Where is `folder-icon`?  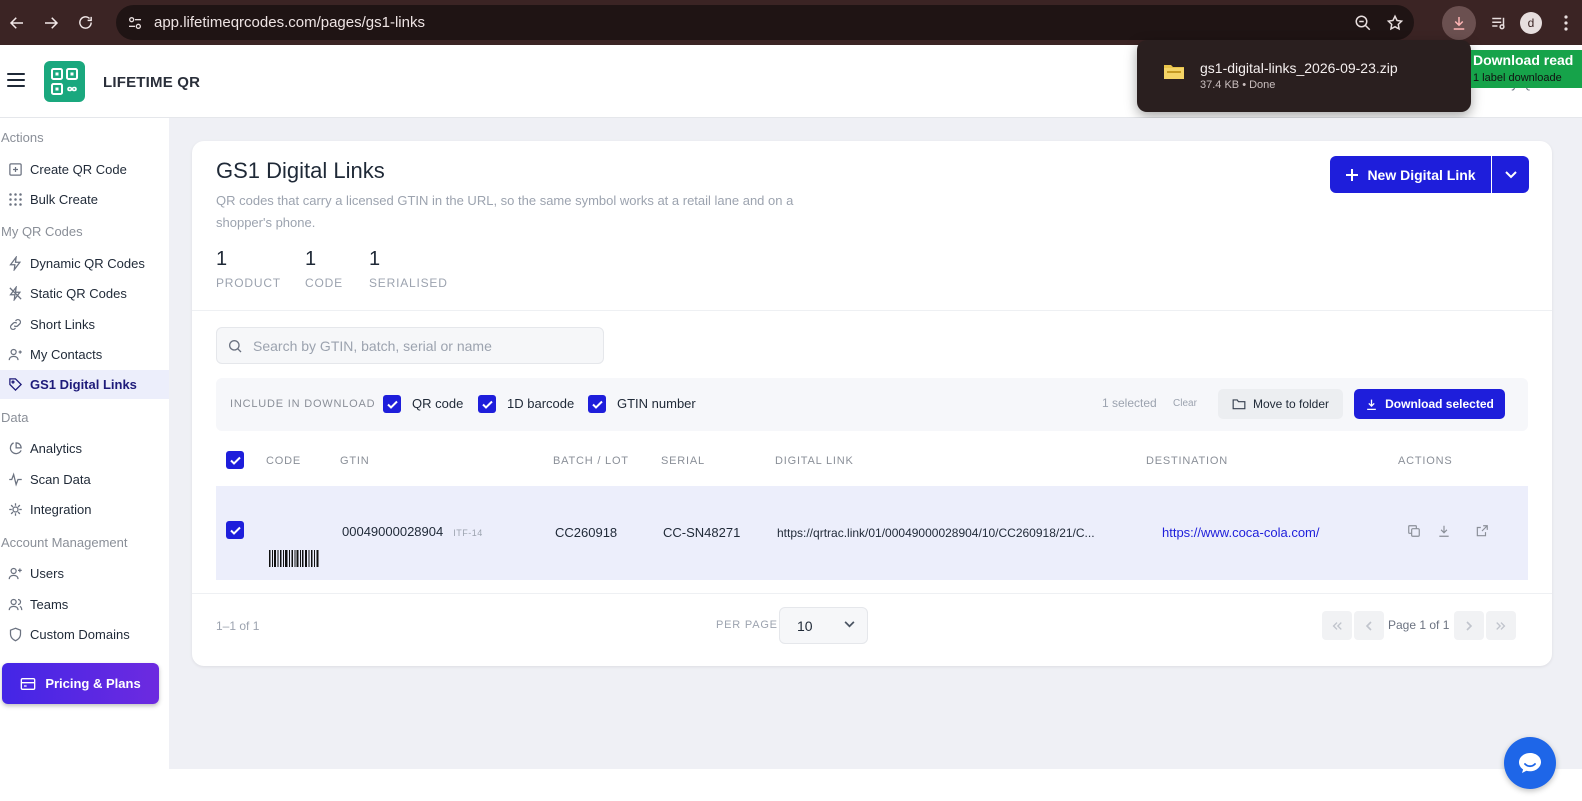 folder-icon is located at coordinates (1174, 71).